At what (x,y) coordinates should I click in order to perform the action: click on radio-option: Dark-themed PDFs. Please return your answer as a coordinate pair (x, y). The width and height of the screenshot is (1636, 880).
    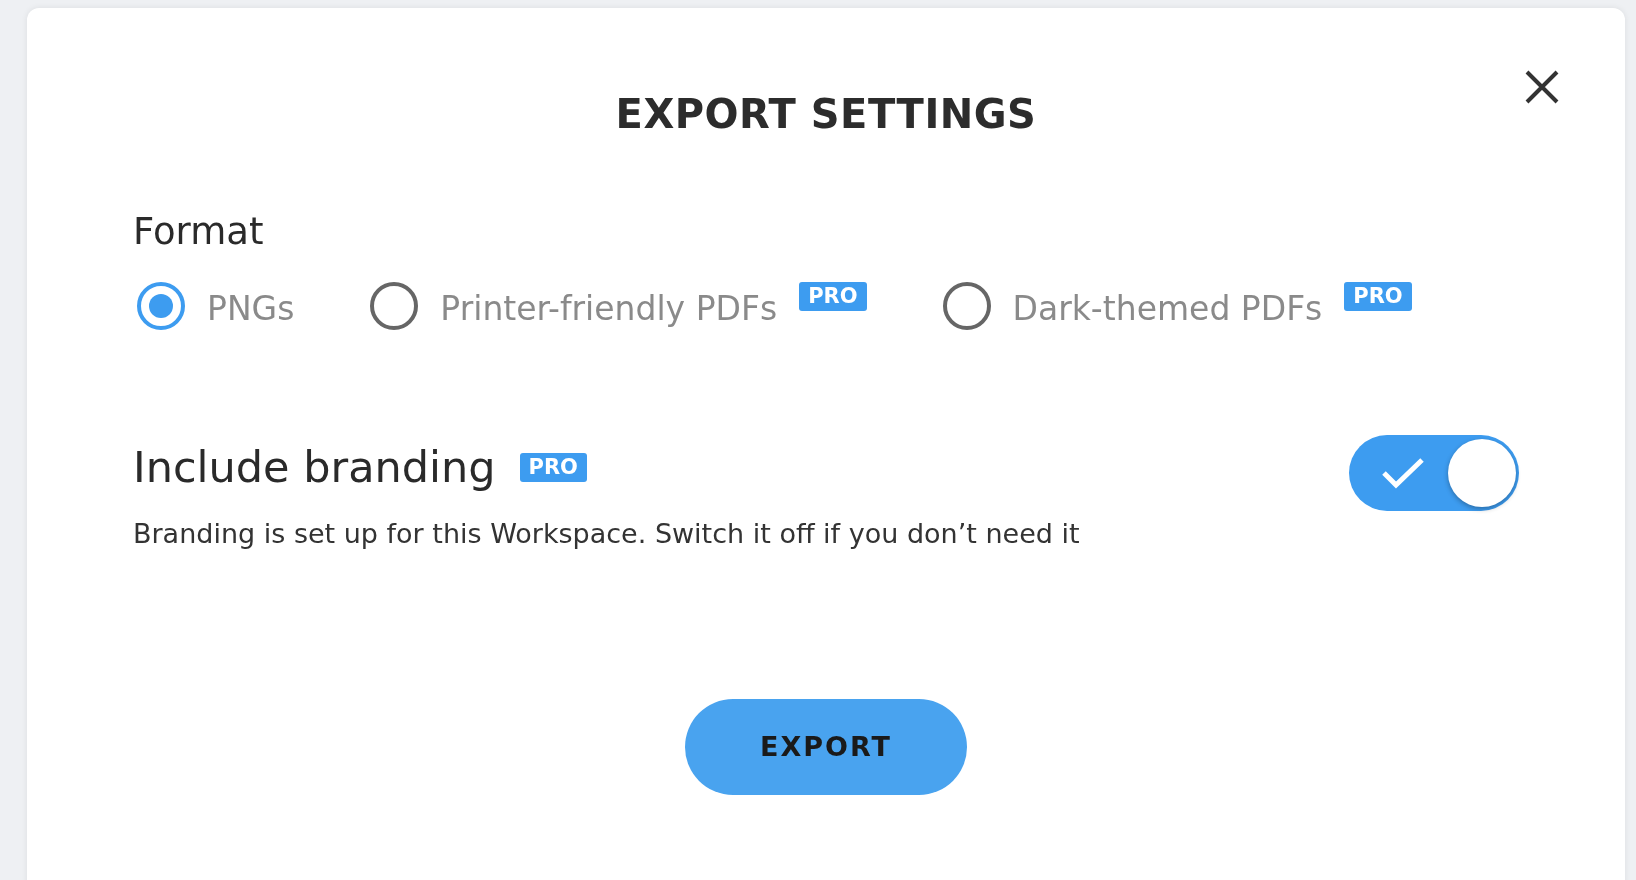
    Looking at the image, I should click on (1132, 307).